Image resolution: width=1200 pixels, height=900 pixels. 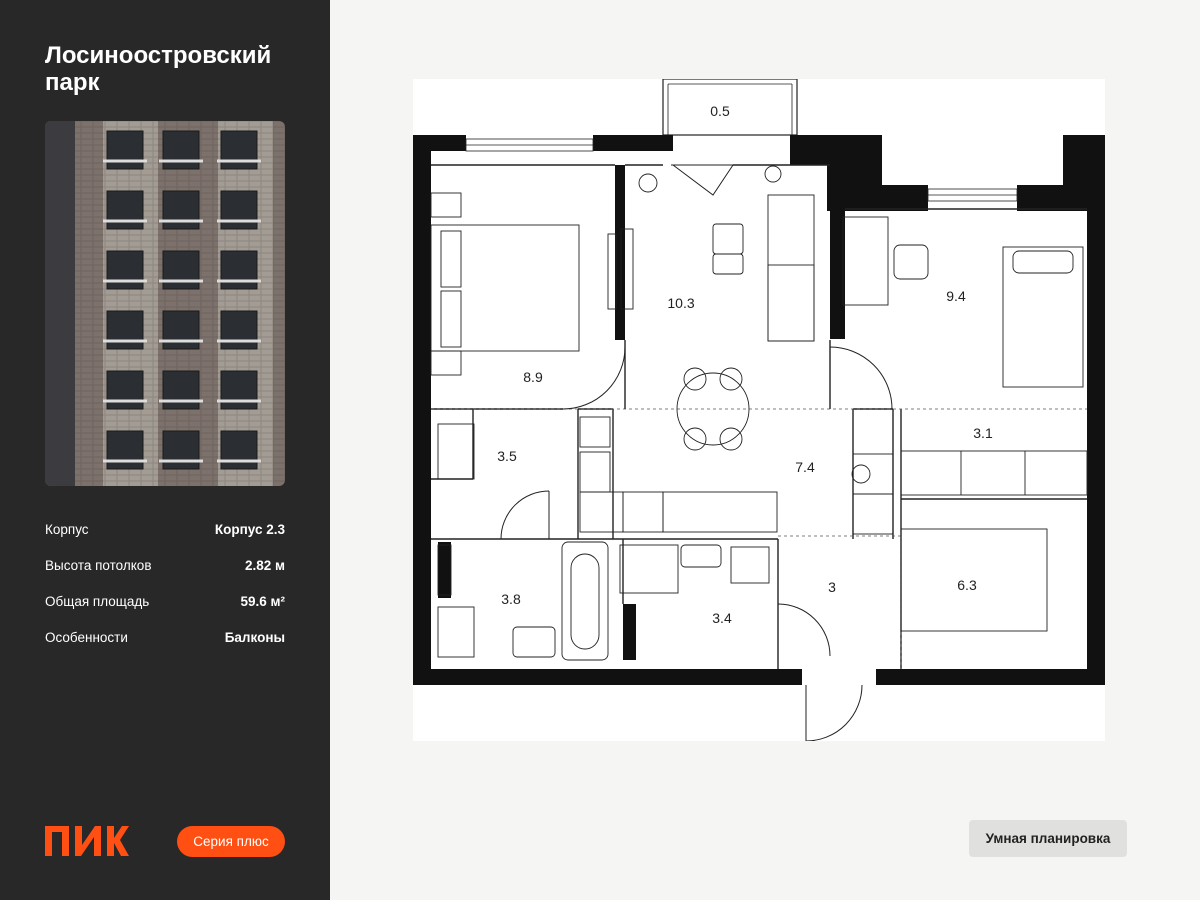 What do you see at coordinates (264, 565) in the screenshot?
I see `spec-value: 2.82 м` at bounding box center [264, 565].